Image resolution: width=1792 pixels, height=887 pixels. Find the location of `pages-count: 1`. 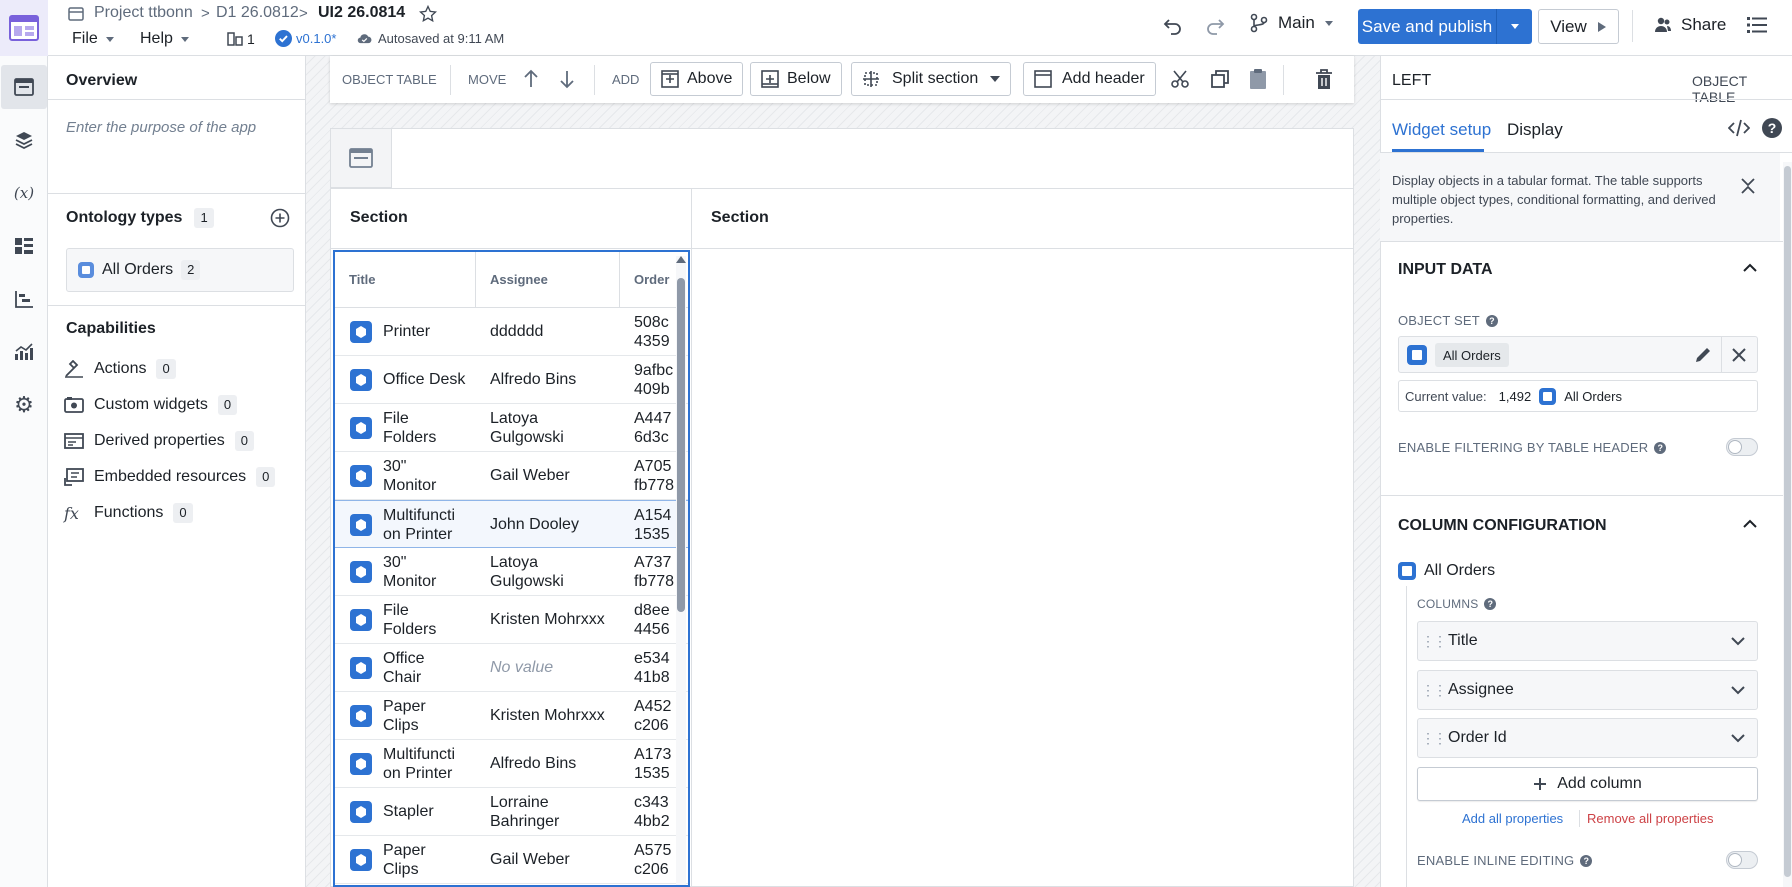

pages-count: 1 is located at coordinates (241, 39).